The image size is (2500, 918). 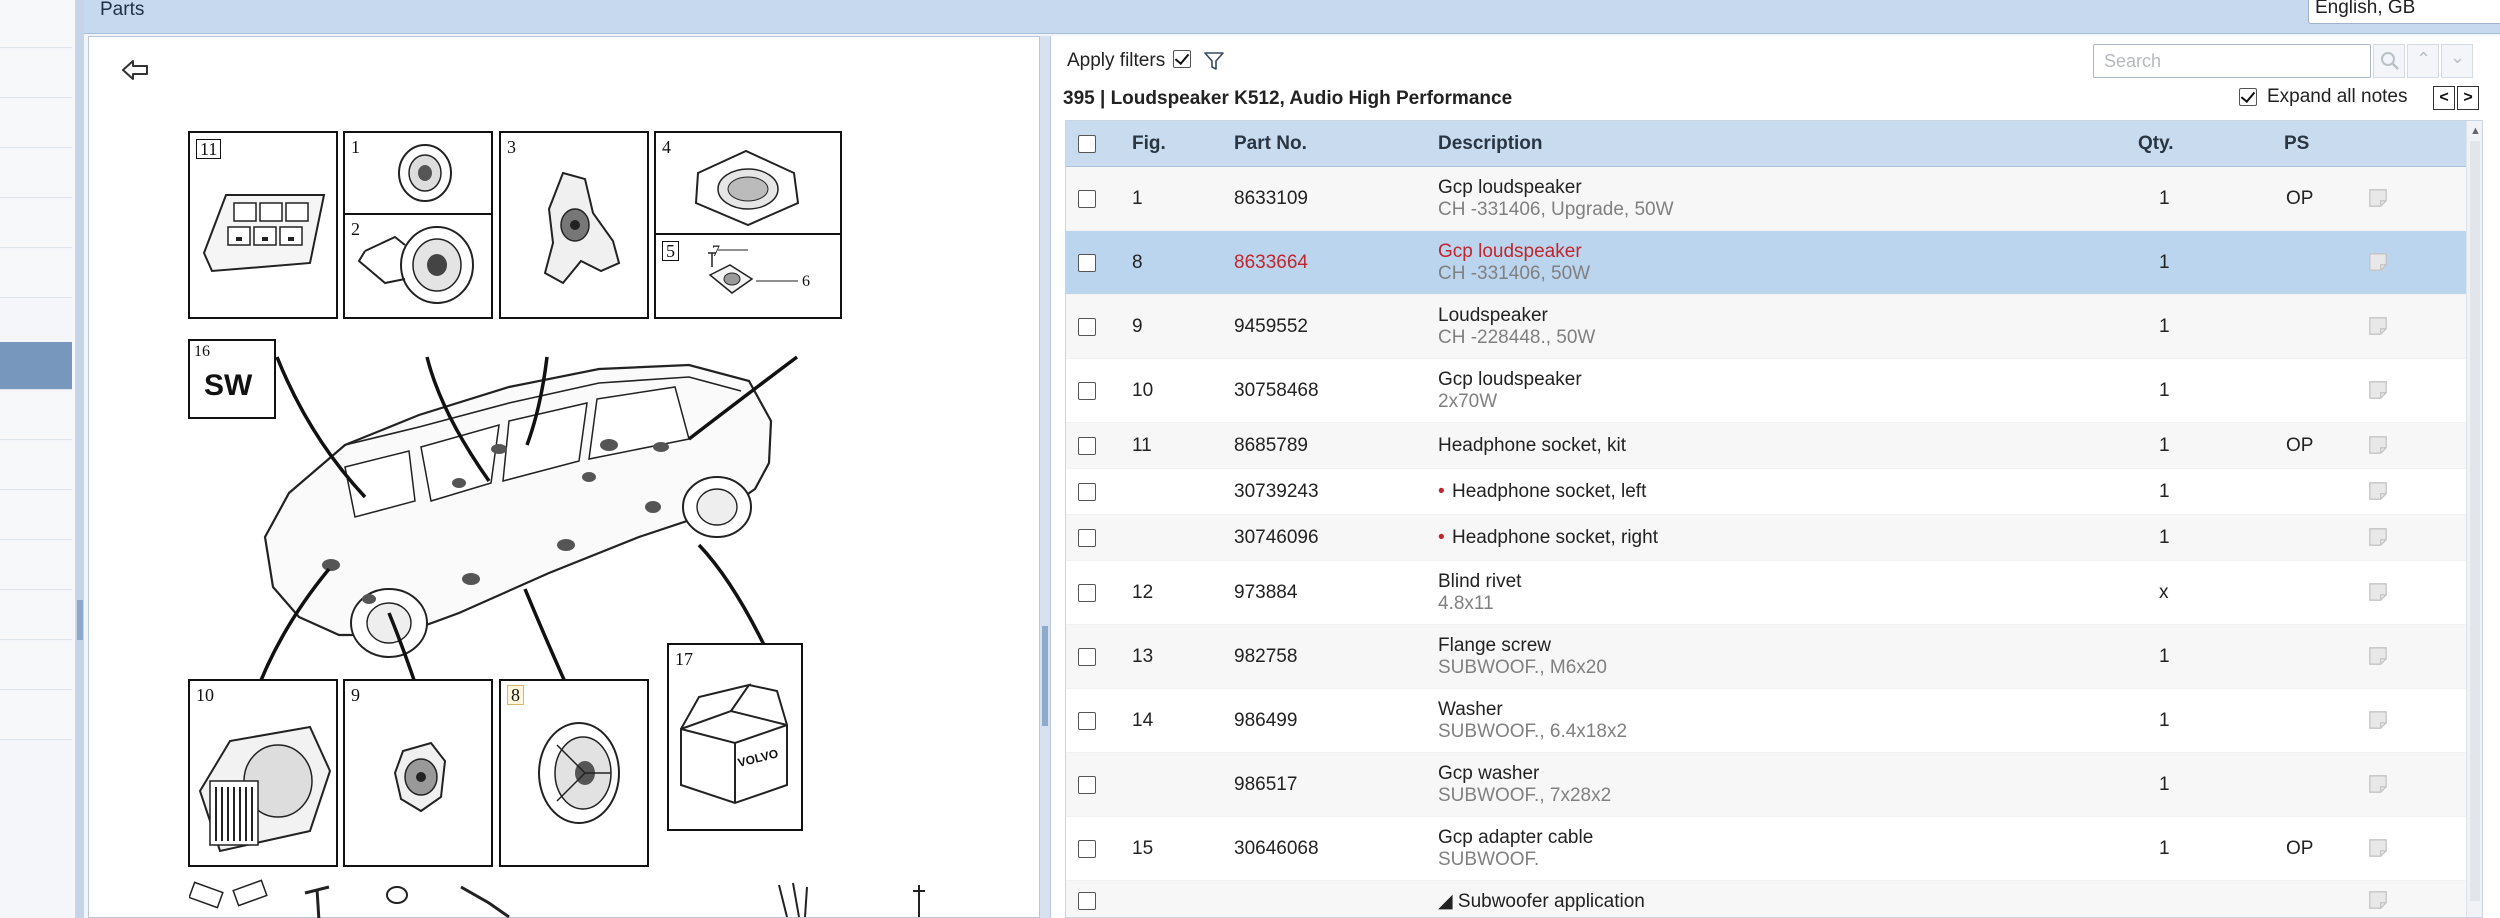 What do you see at coordinates (2365, 9) in the screenshot?
I see `language-value: English, GB` at bounding box center [2365, 9].